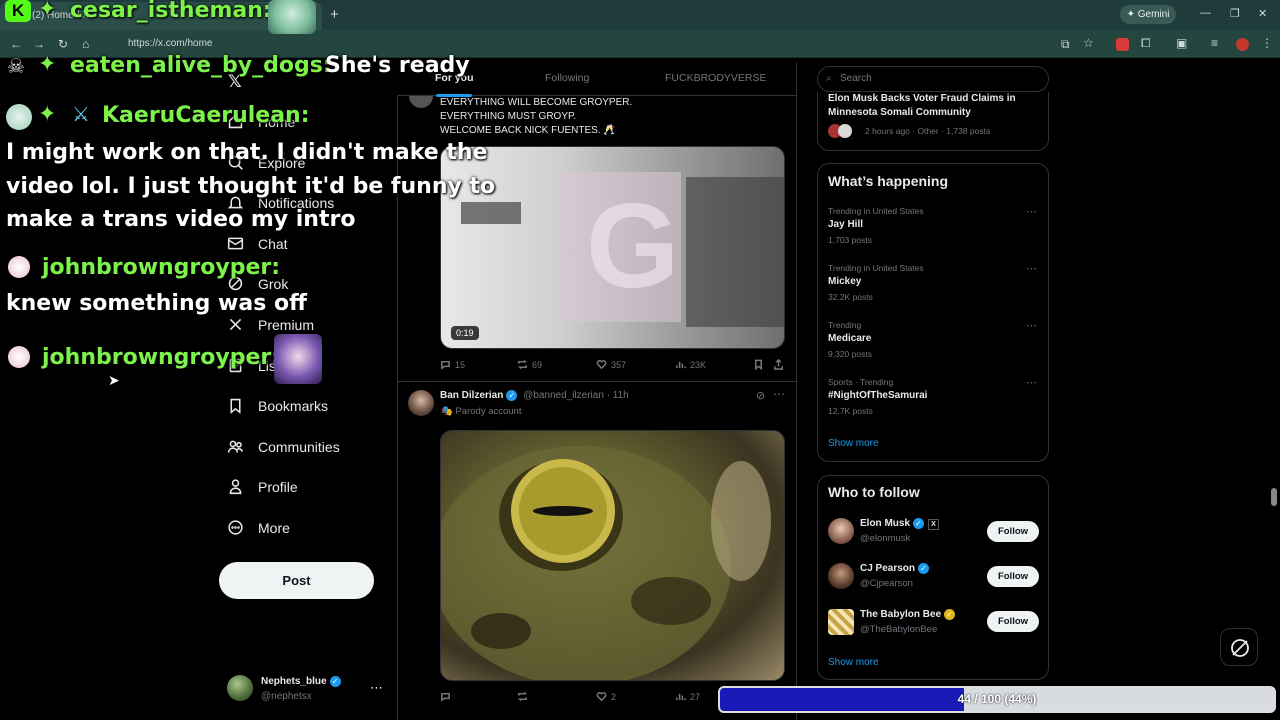 This screenshot has height=720, width=1280. Describe the element at coordinates (529, 364) in the screenshot. I see `repost-button: 69` at that location.